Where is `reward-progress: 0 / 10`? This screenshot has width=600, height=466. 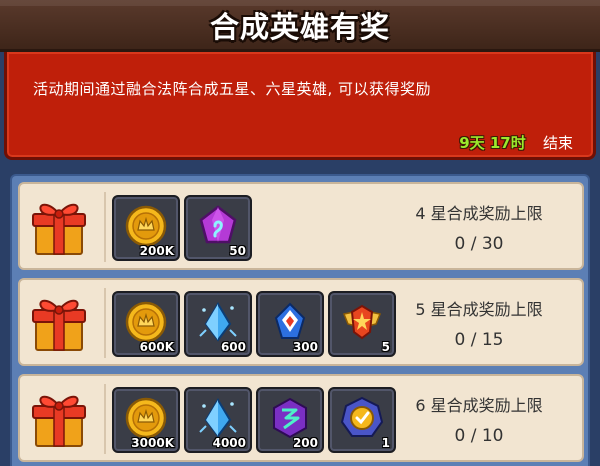 reward-progress: 0 / 10 is located at coordinates (479, 436).